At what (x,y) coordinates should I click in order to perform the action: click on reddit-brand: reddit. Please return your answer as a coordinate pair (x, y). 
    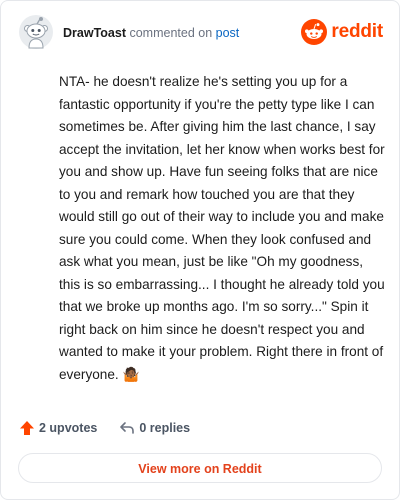
    Looking at the image, I should click on (342, 32).